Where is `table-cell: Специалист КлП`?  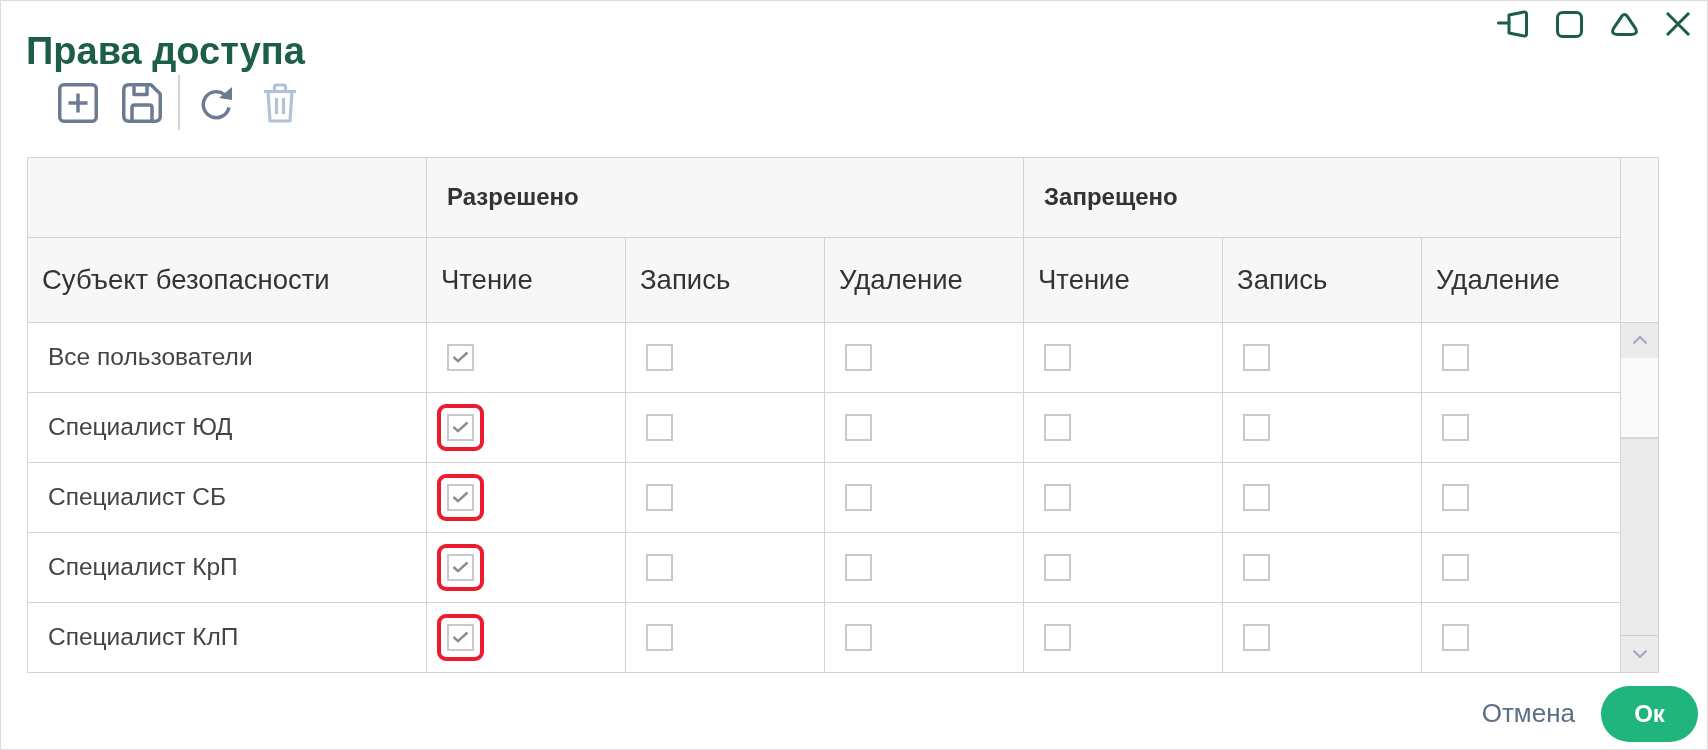 table-cell: Специалист КлП is located at coordinates (227, 637).